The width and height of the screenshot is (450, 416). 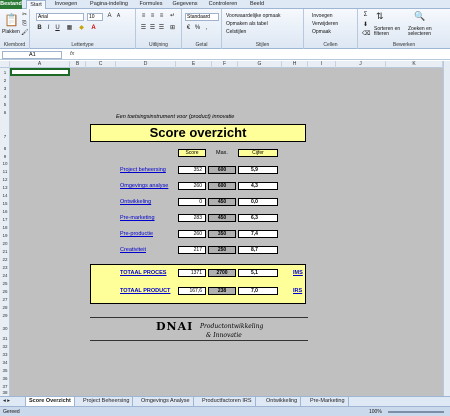 What do you see at coordinates (389, 32) in the screenshot?
I see `sort-filter-button: Sorteren en filteren` at bounding box center [389, 32].